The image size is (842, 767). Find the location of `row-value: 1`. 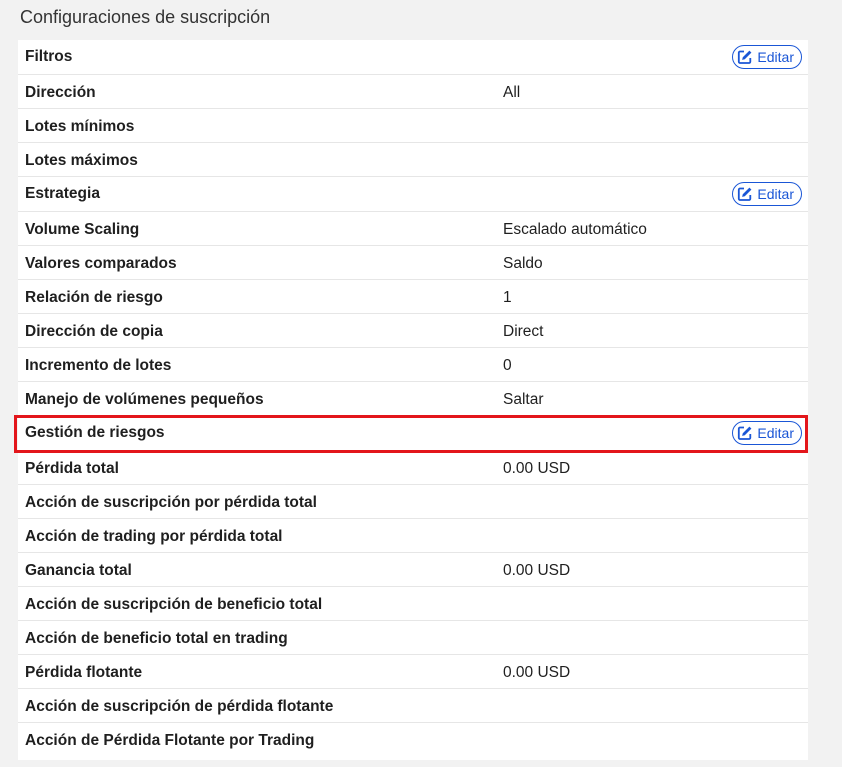

row-value: 1 is located at coordinates (507, 297).